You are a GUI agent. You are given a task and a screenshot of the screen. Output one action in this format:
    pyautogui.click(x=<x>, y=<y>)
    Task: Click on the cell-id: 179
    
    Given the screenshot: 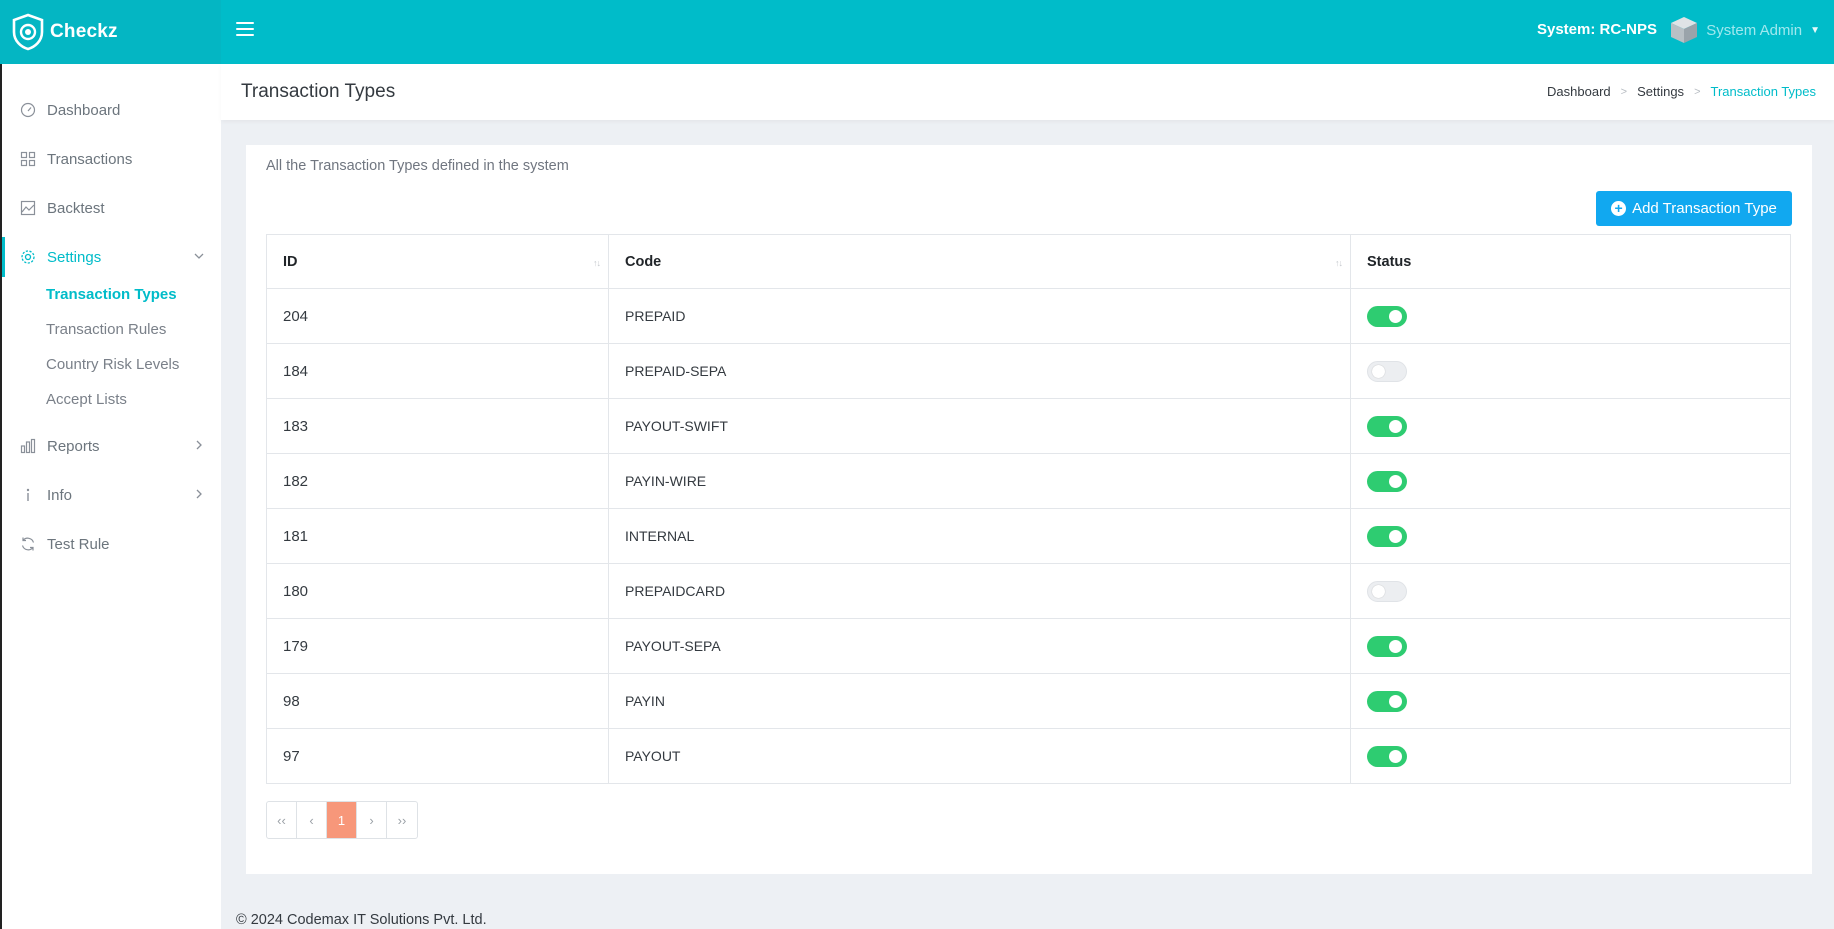 What is the action you would take?
    pyautogui.click(x=437, y=646)
    